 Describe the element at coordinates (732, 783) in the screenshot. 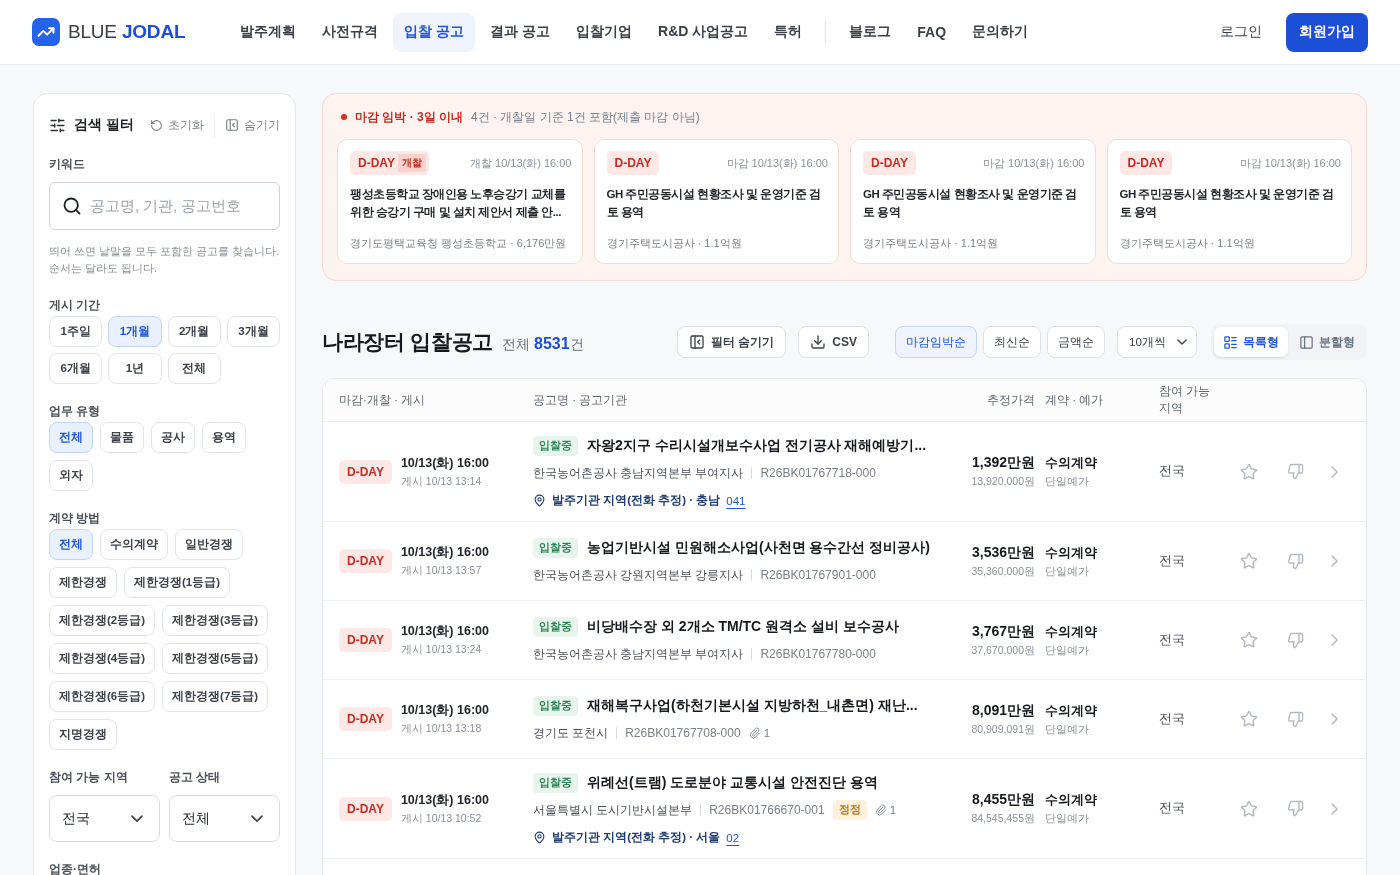

I see `notice-title: 위례선(트램) 도로분야 교통시설 안전진단 용역` at that location.